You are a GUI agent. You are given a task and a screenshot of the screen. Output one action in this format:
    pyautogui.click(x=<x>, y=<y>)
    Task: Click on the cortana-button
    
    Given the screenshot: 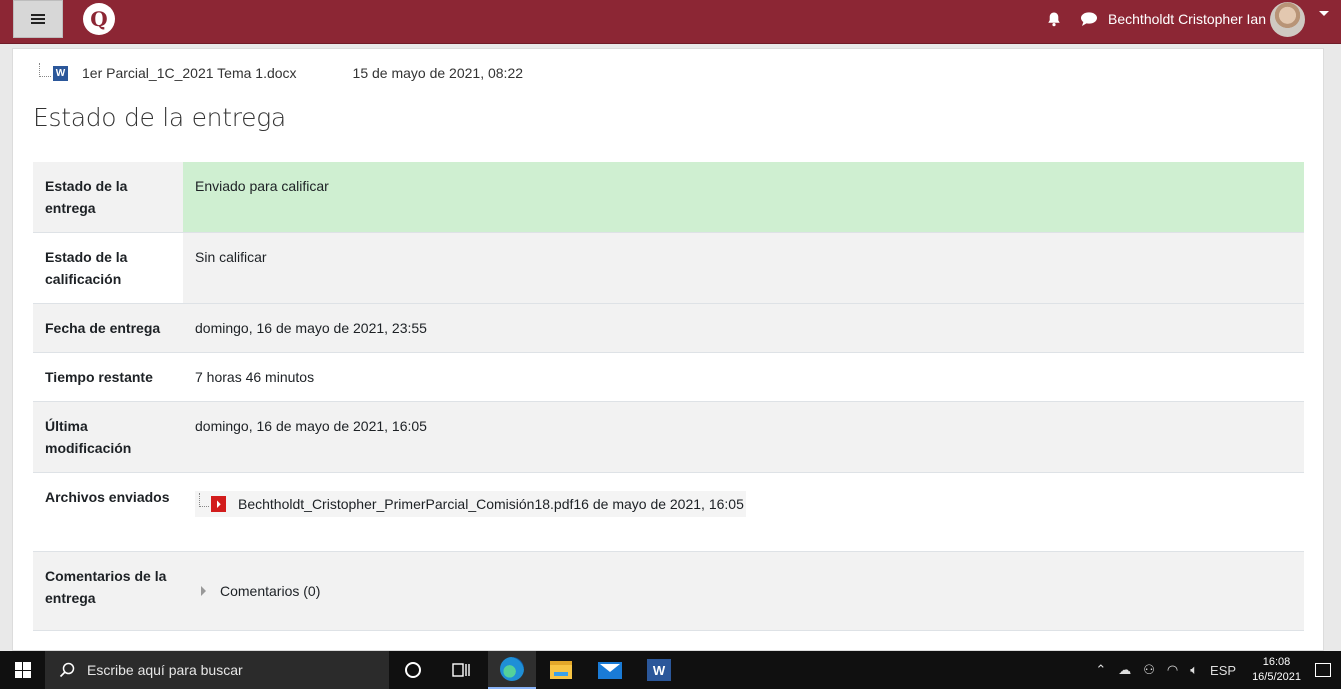 What is the action you would take?
    pyautogui.click(x=413, y=670)
    